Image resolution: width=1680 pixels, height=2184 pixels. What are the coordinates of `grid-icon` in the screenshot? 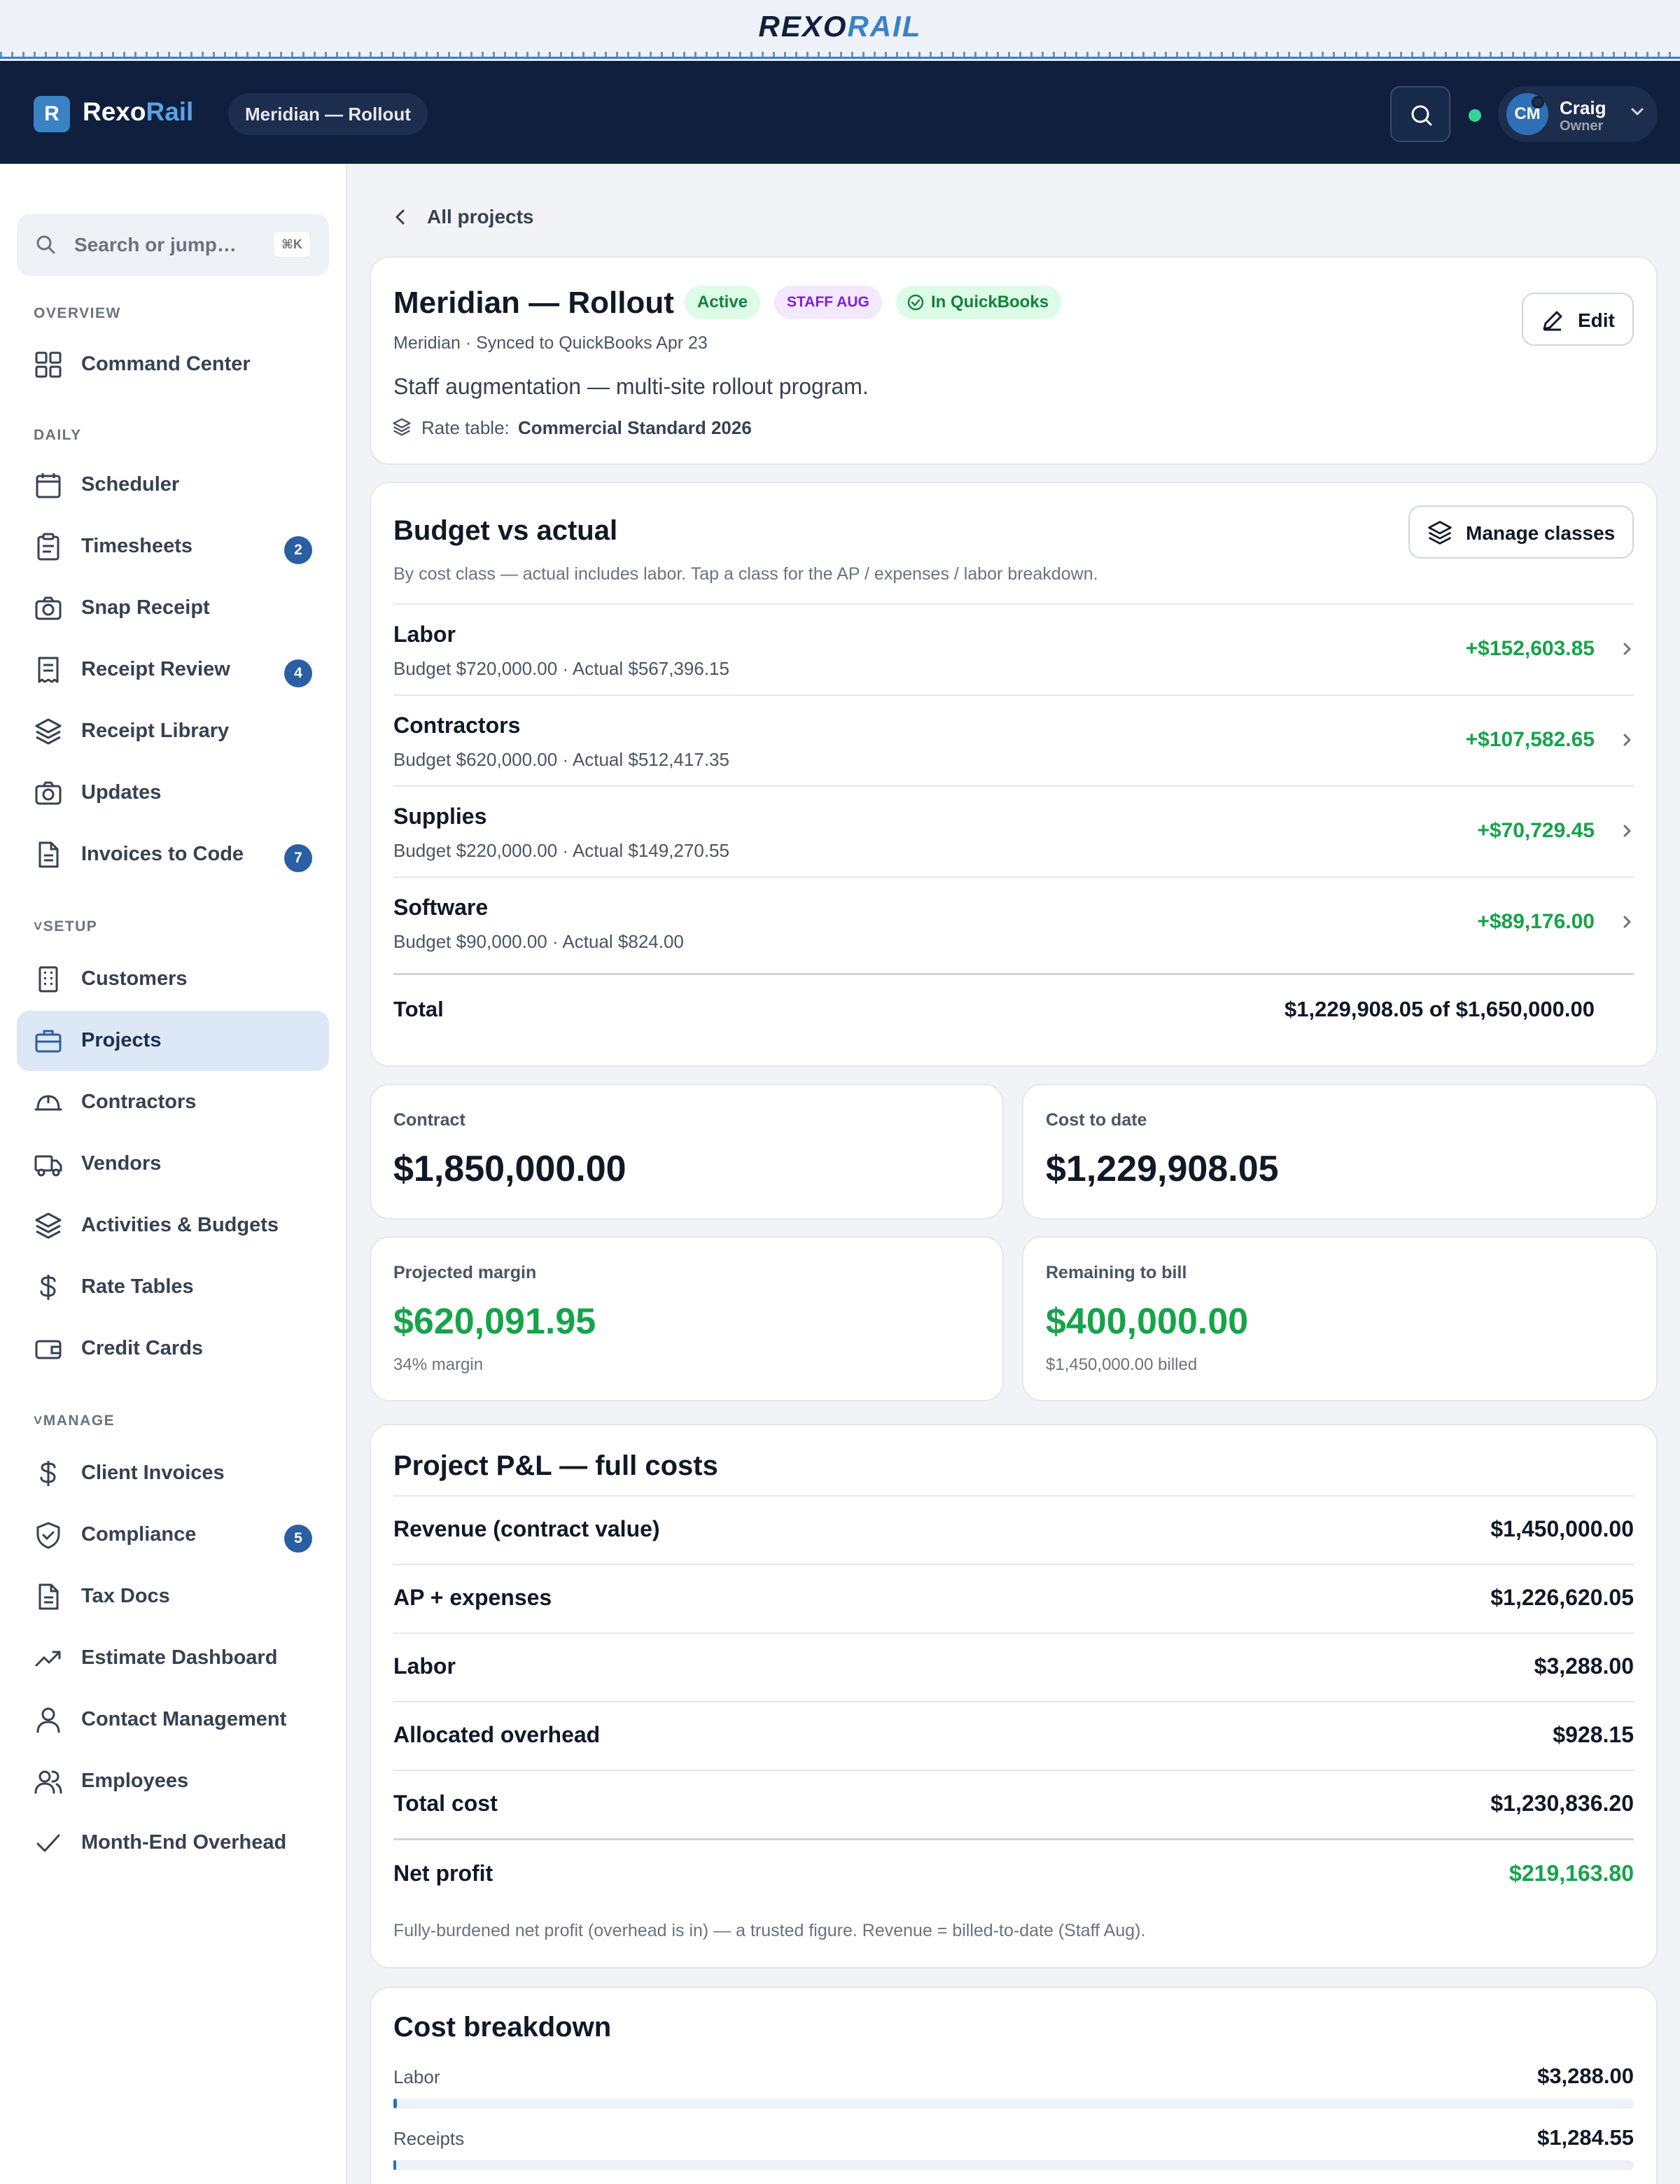 It's located at (48, 364).